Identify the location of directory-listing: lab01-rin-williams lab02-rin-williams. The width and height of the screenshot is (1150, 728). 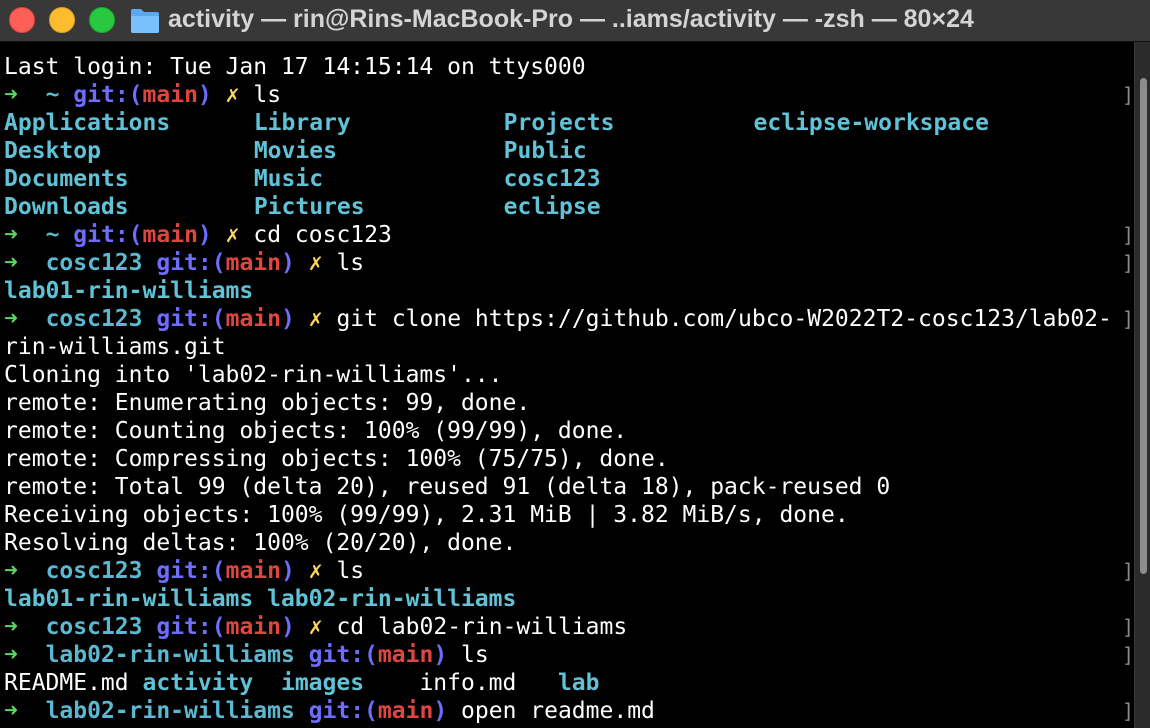
(260, 599).